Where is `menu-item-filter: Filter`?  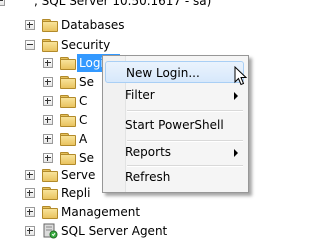
menu-item-filter: Filter is located at coordinates (174, 95).